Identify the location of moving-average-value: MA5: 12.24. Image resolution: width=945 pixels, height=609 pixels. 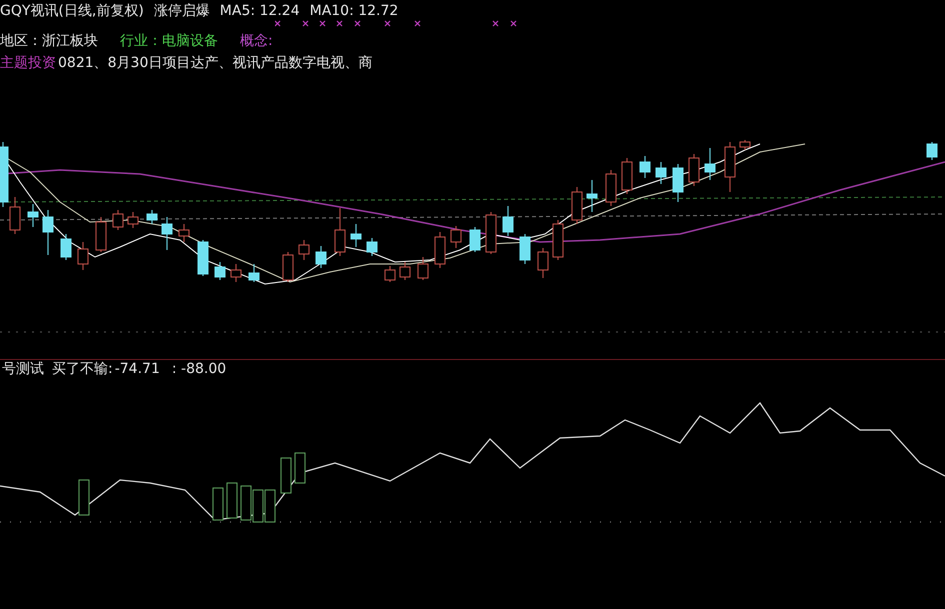
(260, 11).